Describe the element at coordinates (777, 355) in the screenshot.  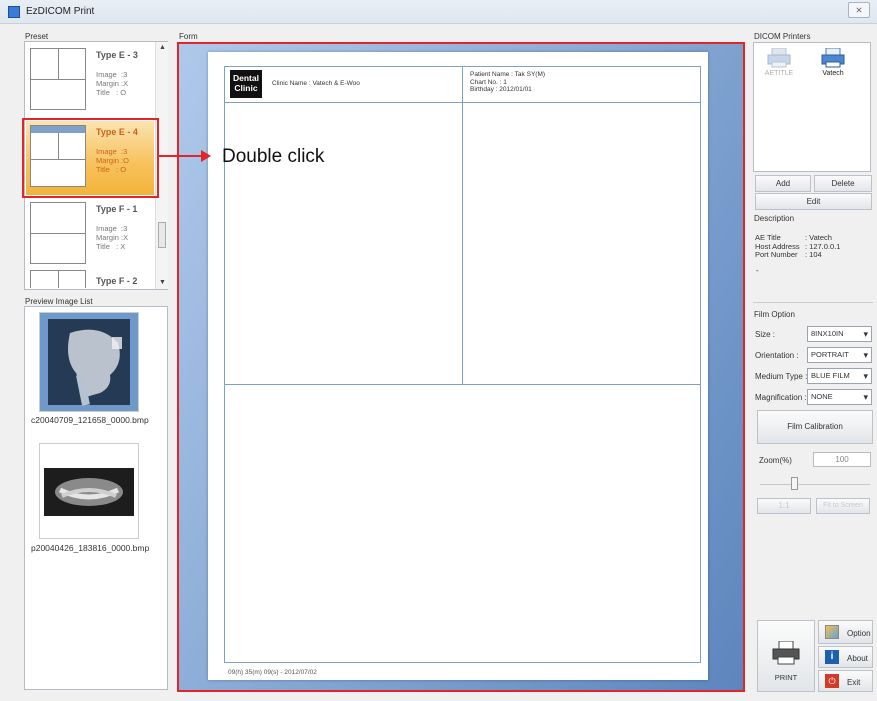
I see `orientation-label: Orientation :` at that location.